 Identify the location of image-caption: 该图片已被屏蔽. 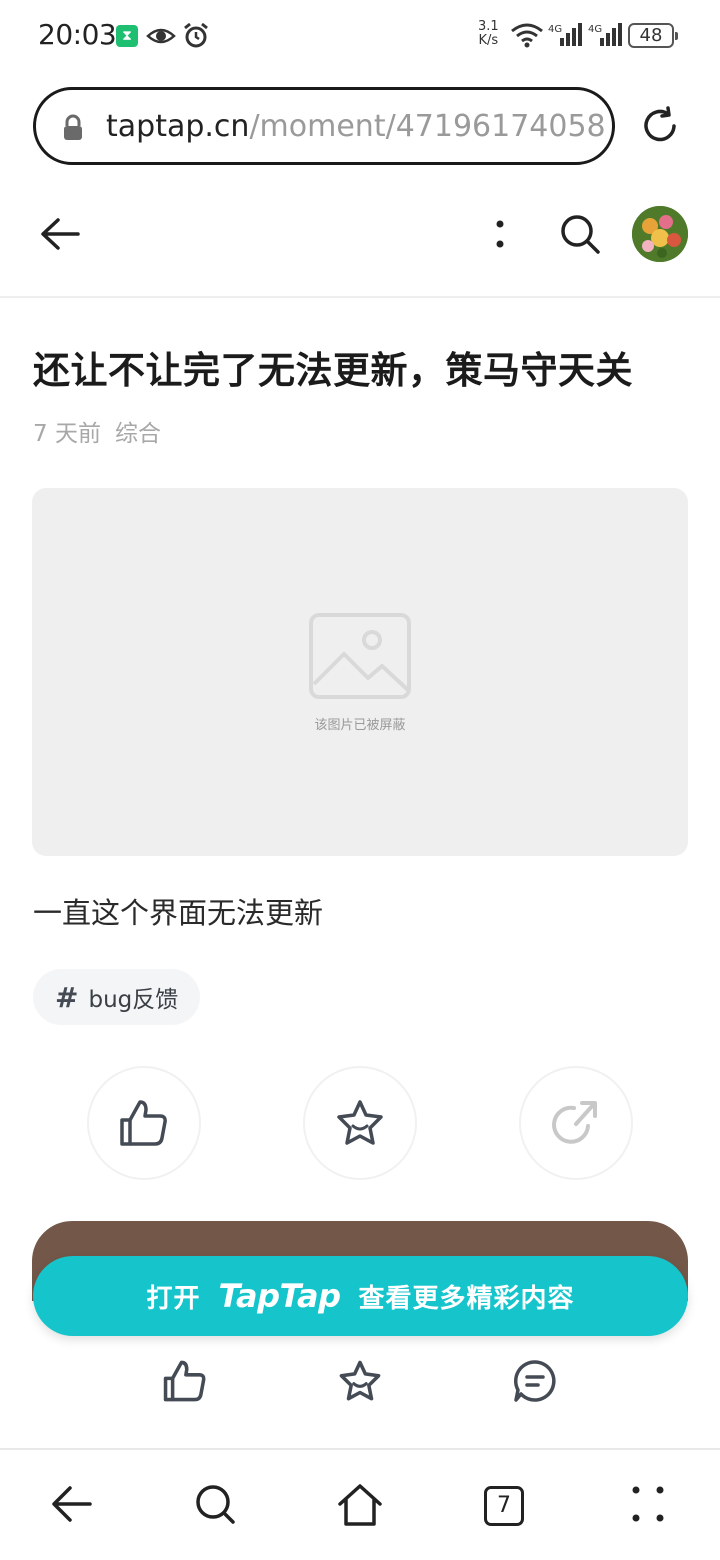
(360, 725).